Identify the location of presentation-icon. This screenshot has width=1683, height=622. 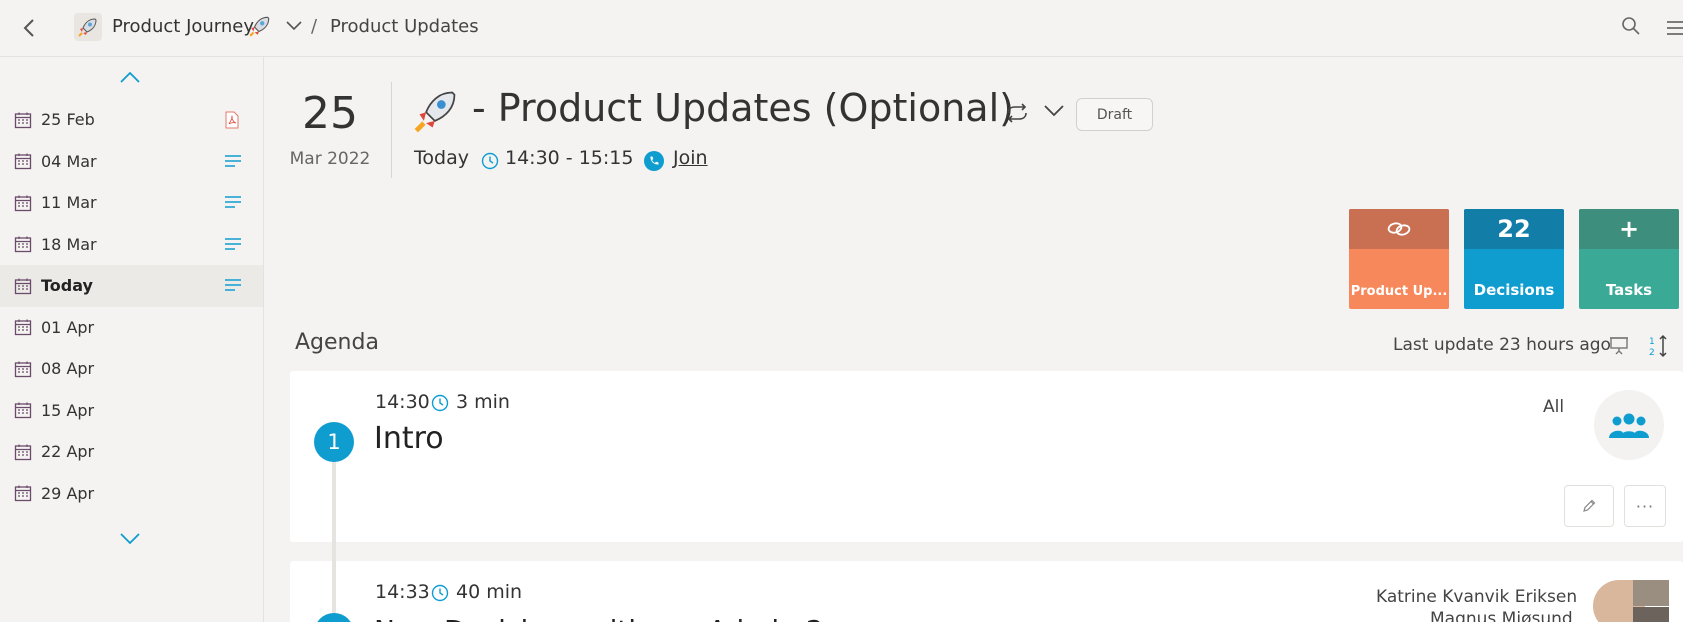
(1619, 347).